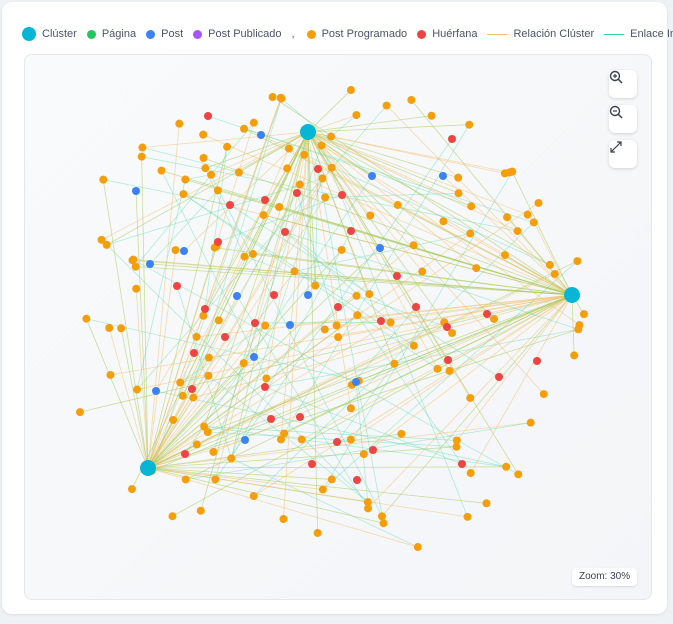 The width and height of the screenshot is (673, 624). I want to click on zoom-out-button, so click(623, 119).